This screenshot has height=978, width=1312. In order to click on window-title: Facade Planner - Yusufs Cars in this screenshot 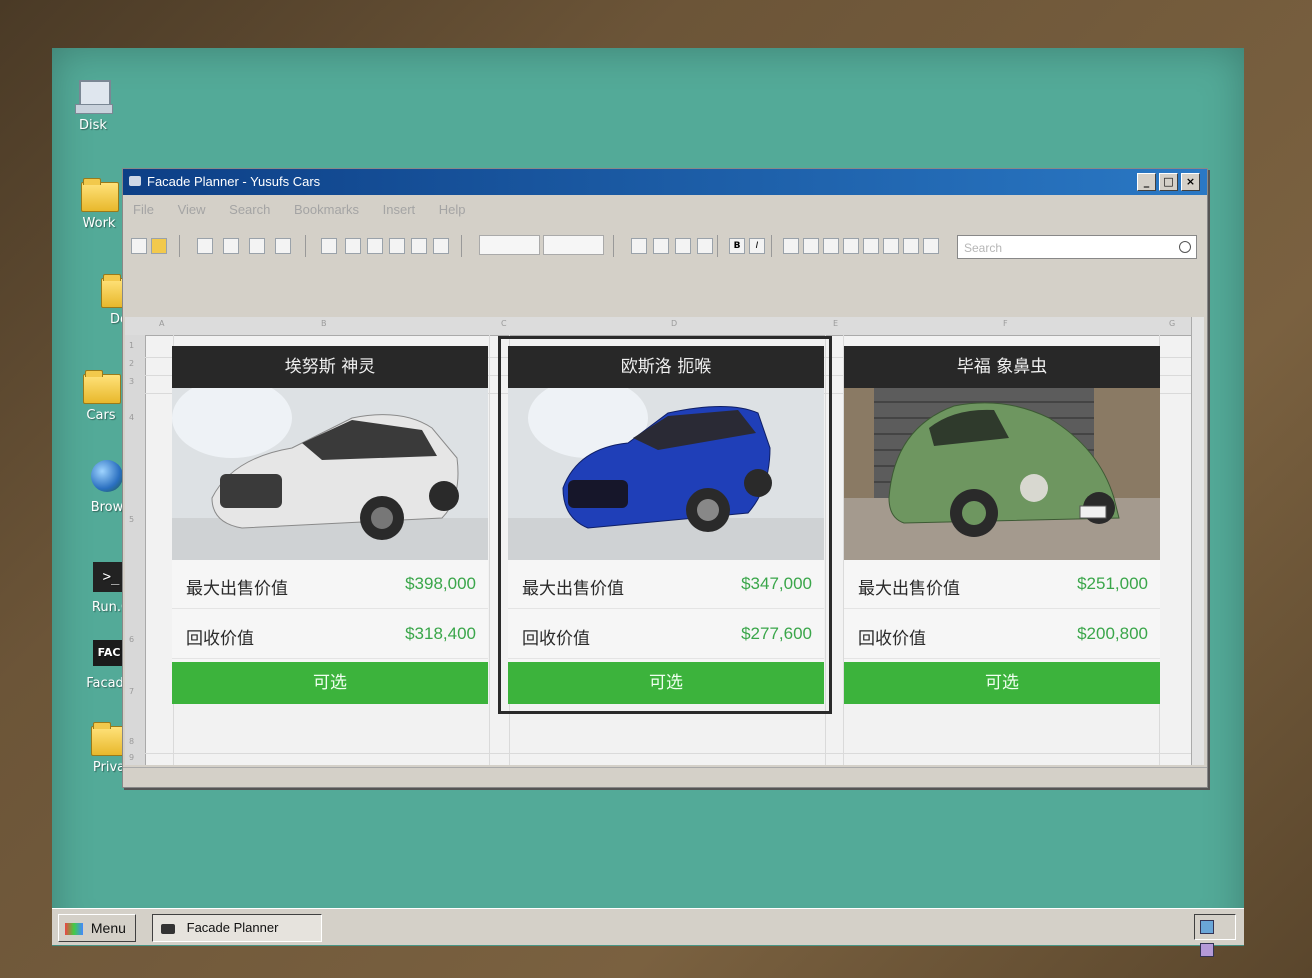, I will do `click(234, 181)`.